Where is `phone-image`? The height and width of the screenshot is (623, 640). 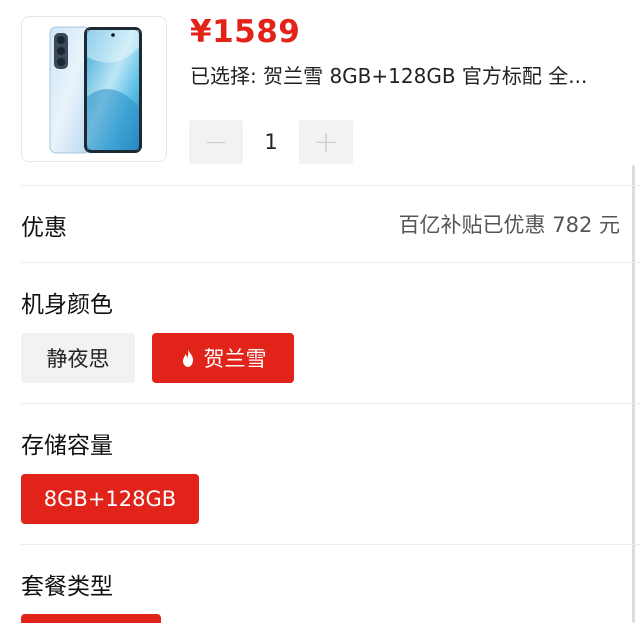
phone-image is located at coordinates (95, 90).